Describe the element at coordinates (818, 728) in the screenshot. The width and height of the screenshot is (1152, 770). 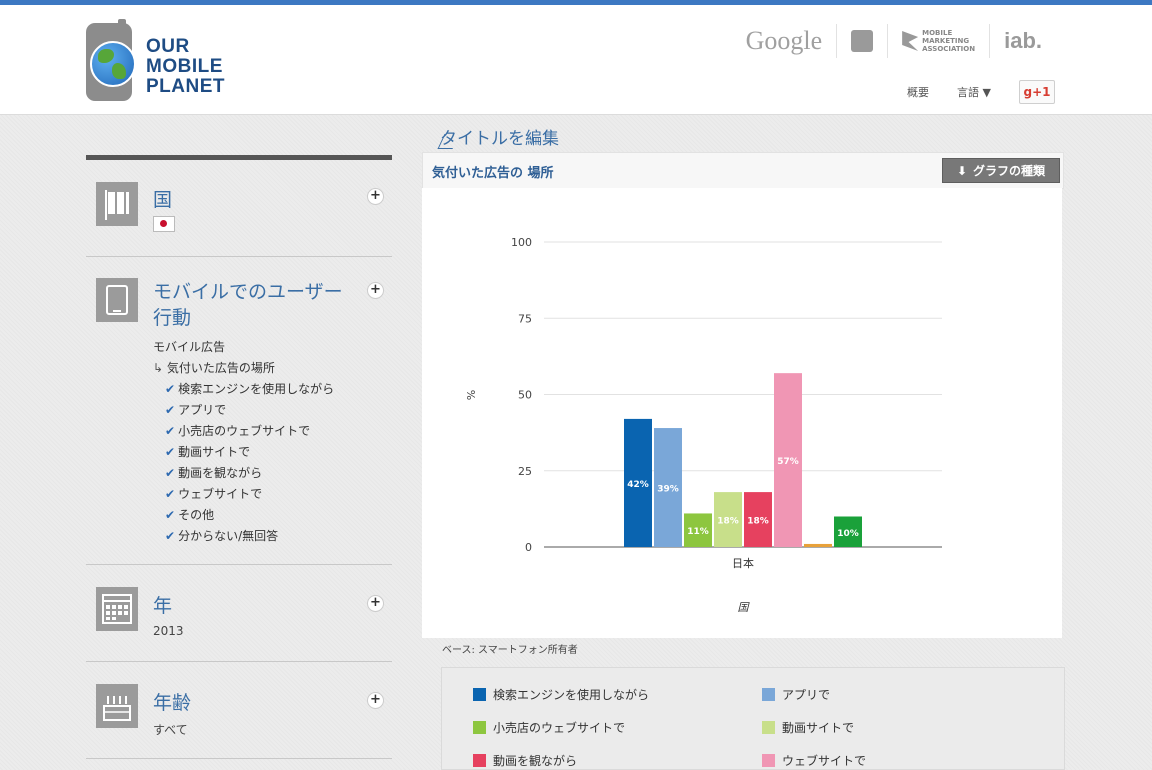
I see `legend-label: 動画サイトで` at that location.